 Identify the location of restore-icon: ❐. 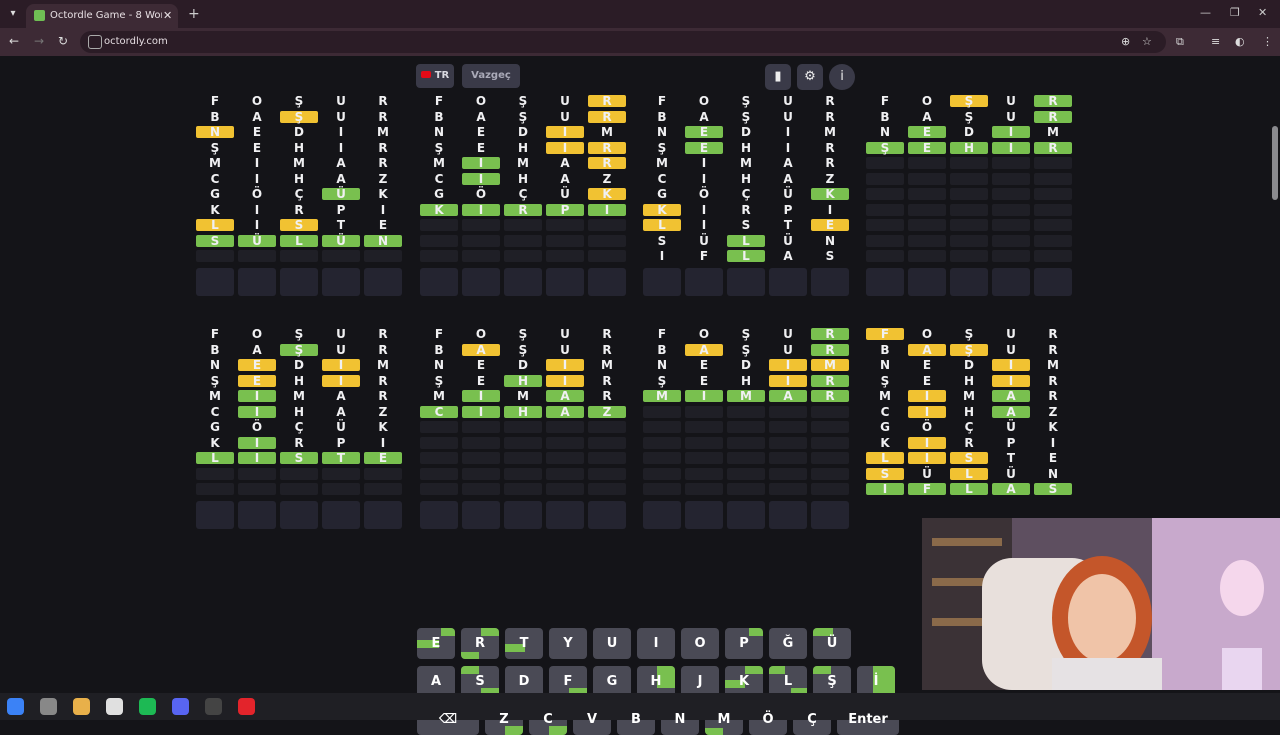
(1235, 12).